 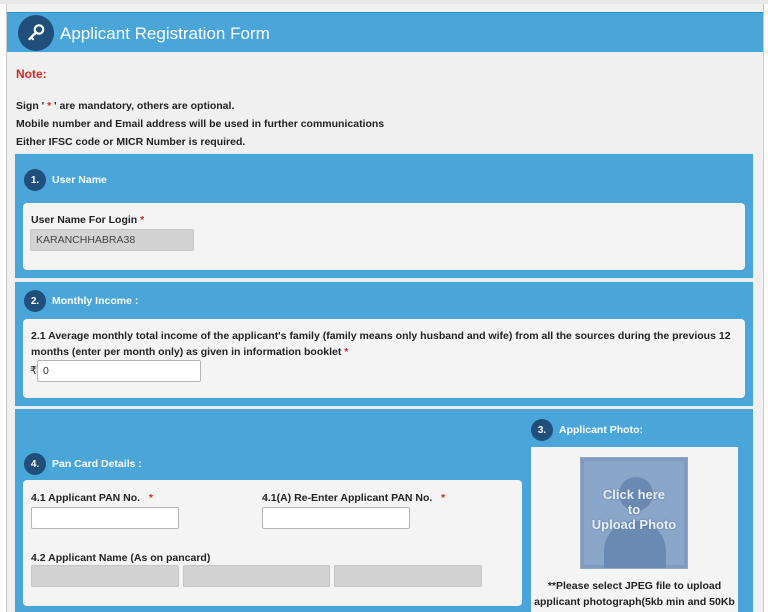 I want to click on section-number-badge: 1., so click(x=35, y=180).